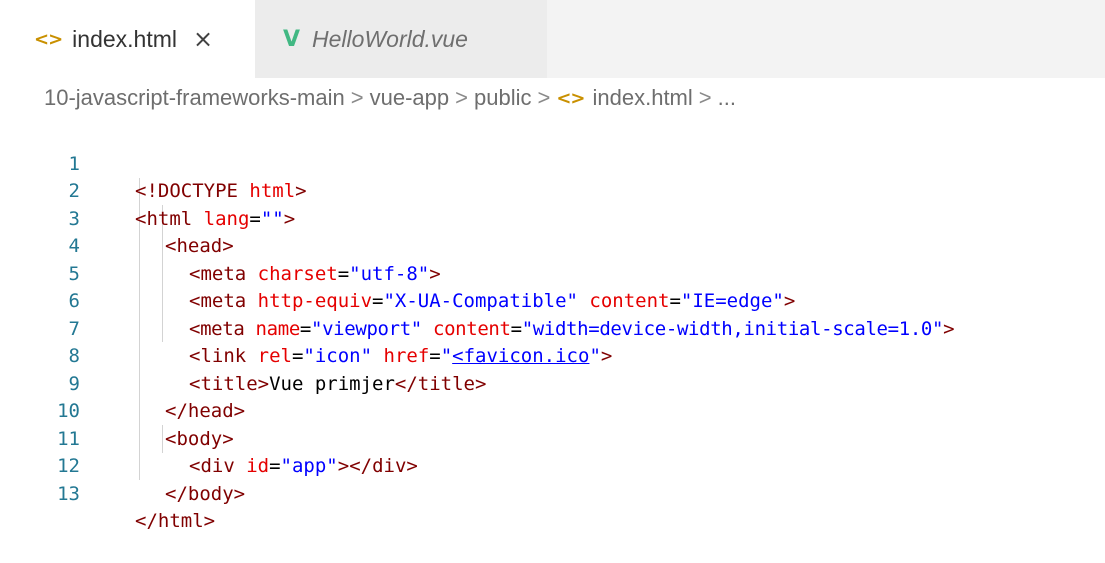  What do you see at coordinates (68, 493) in the screenshot?
I see `line-number: 13` at bounding box center [68, 493].